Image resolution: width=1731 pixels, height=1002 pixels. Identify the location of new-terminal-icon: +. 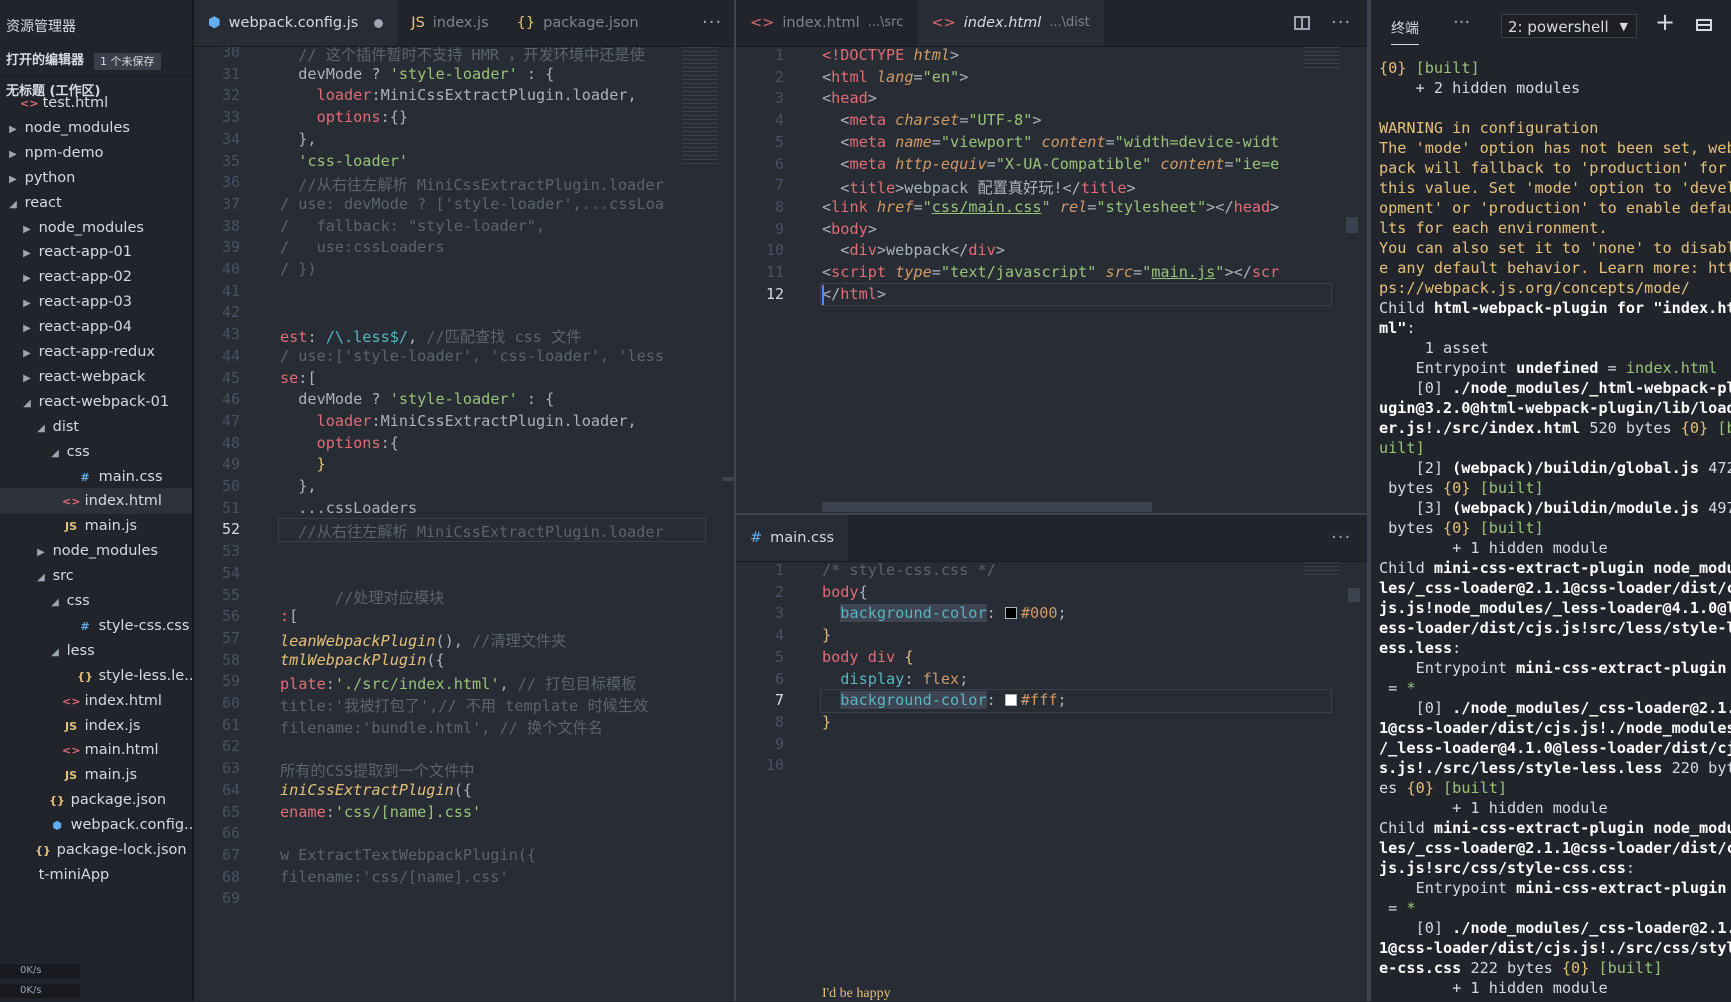
(1665, 22).